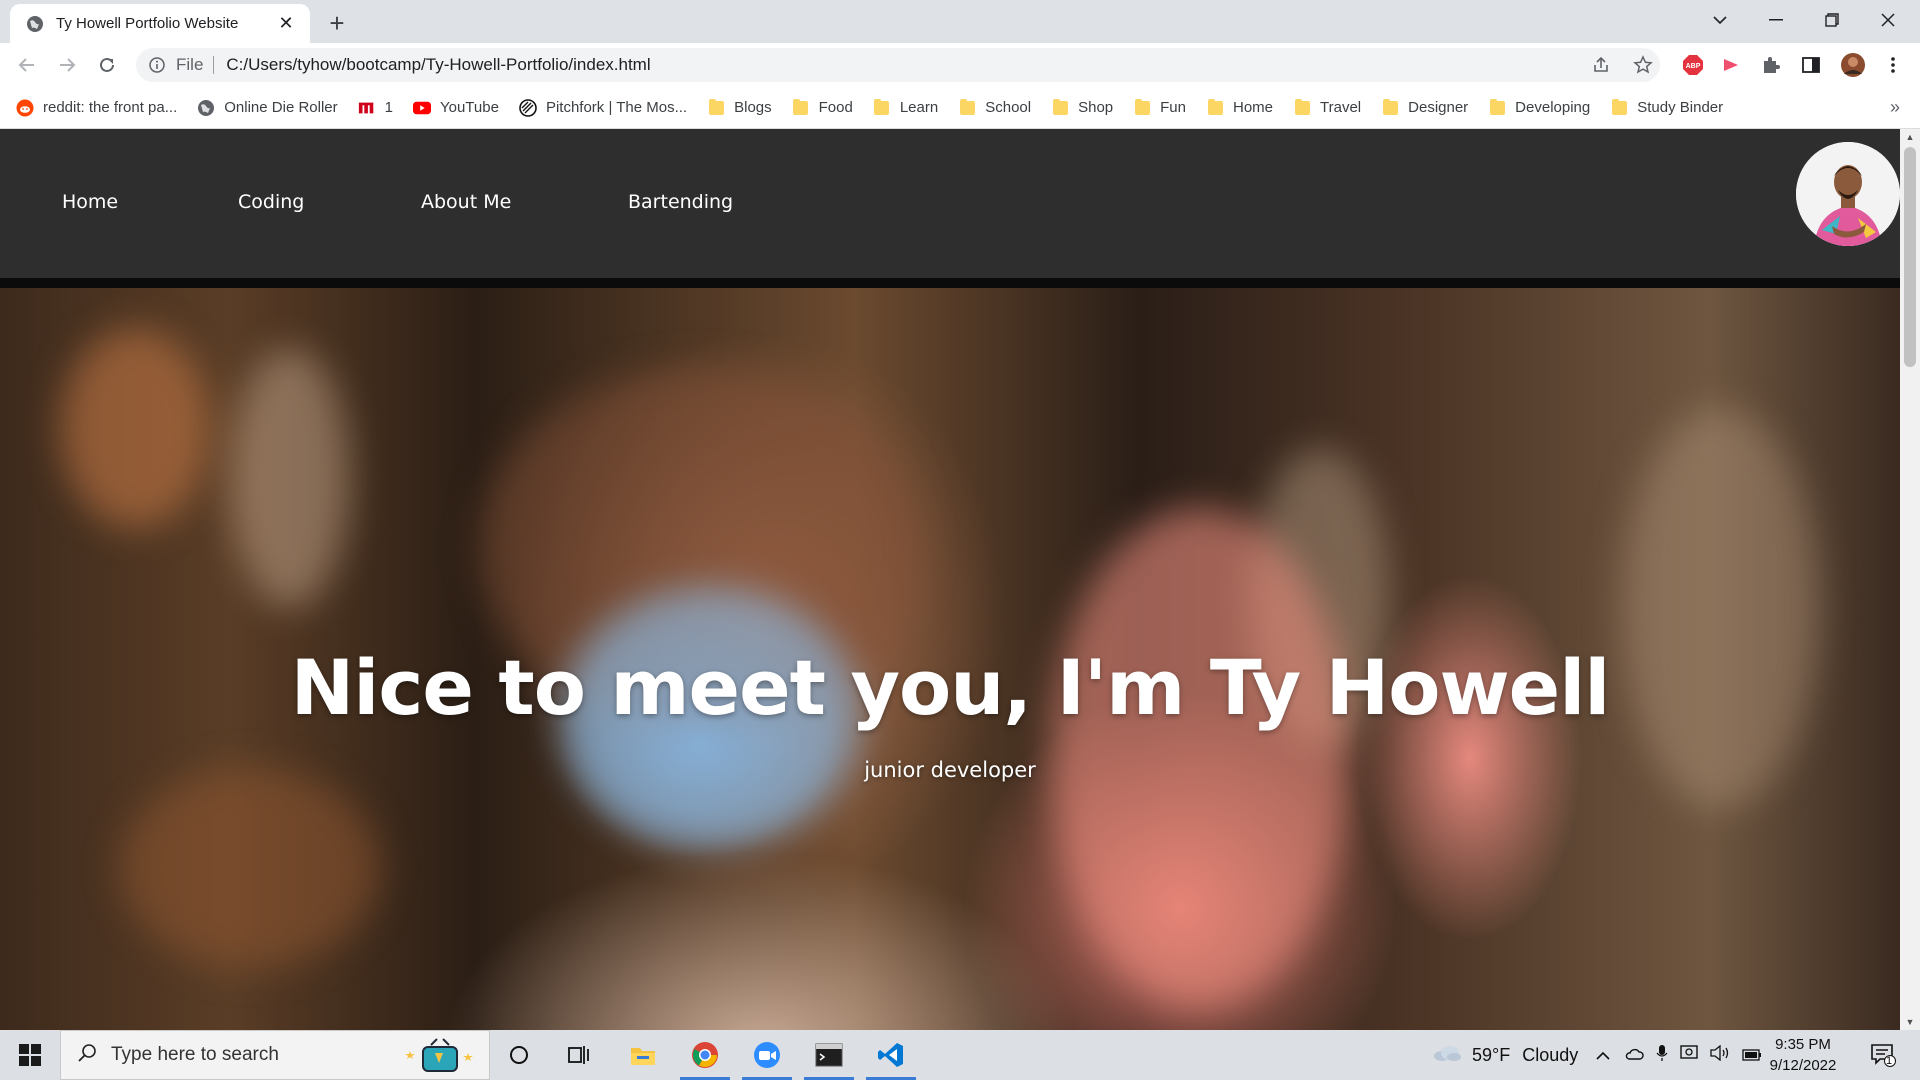 The width and height of the screenshot is (1920, 1080). What do you see at coordinates (579, 1055) in the screenshot?
I see `task-view-icon` at bounding box center [579, 1055].